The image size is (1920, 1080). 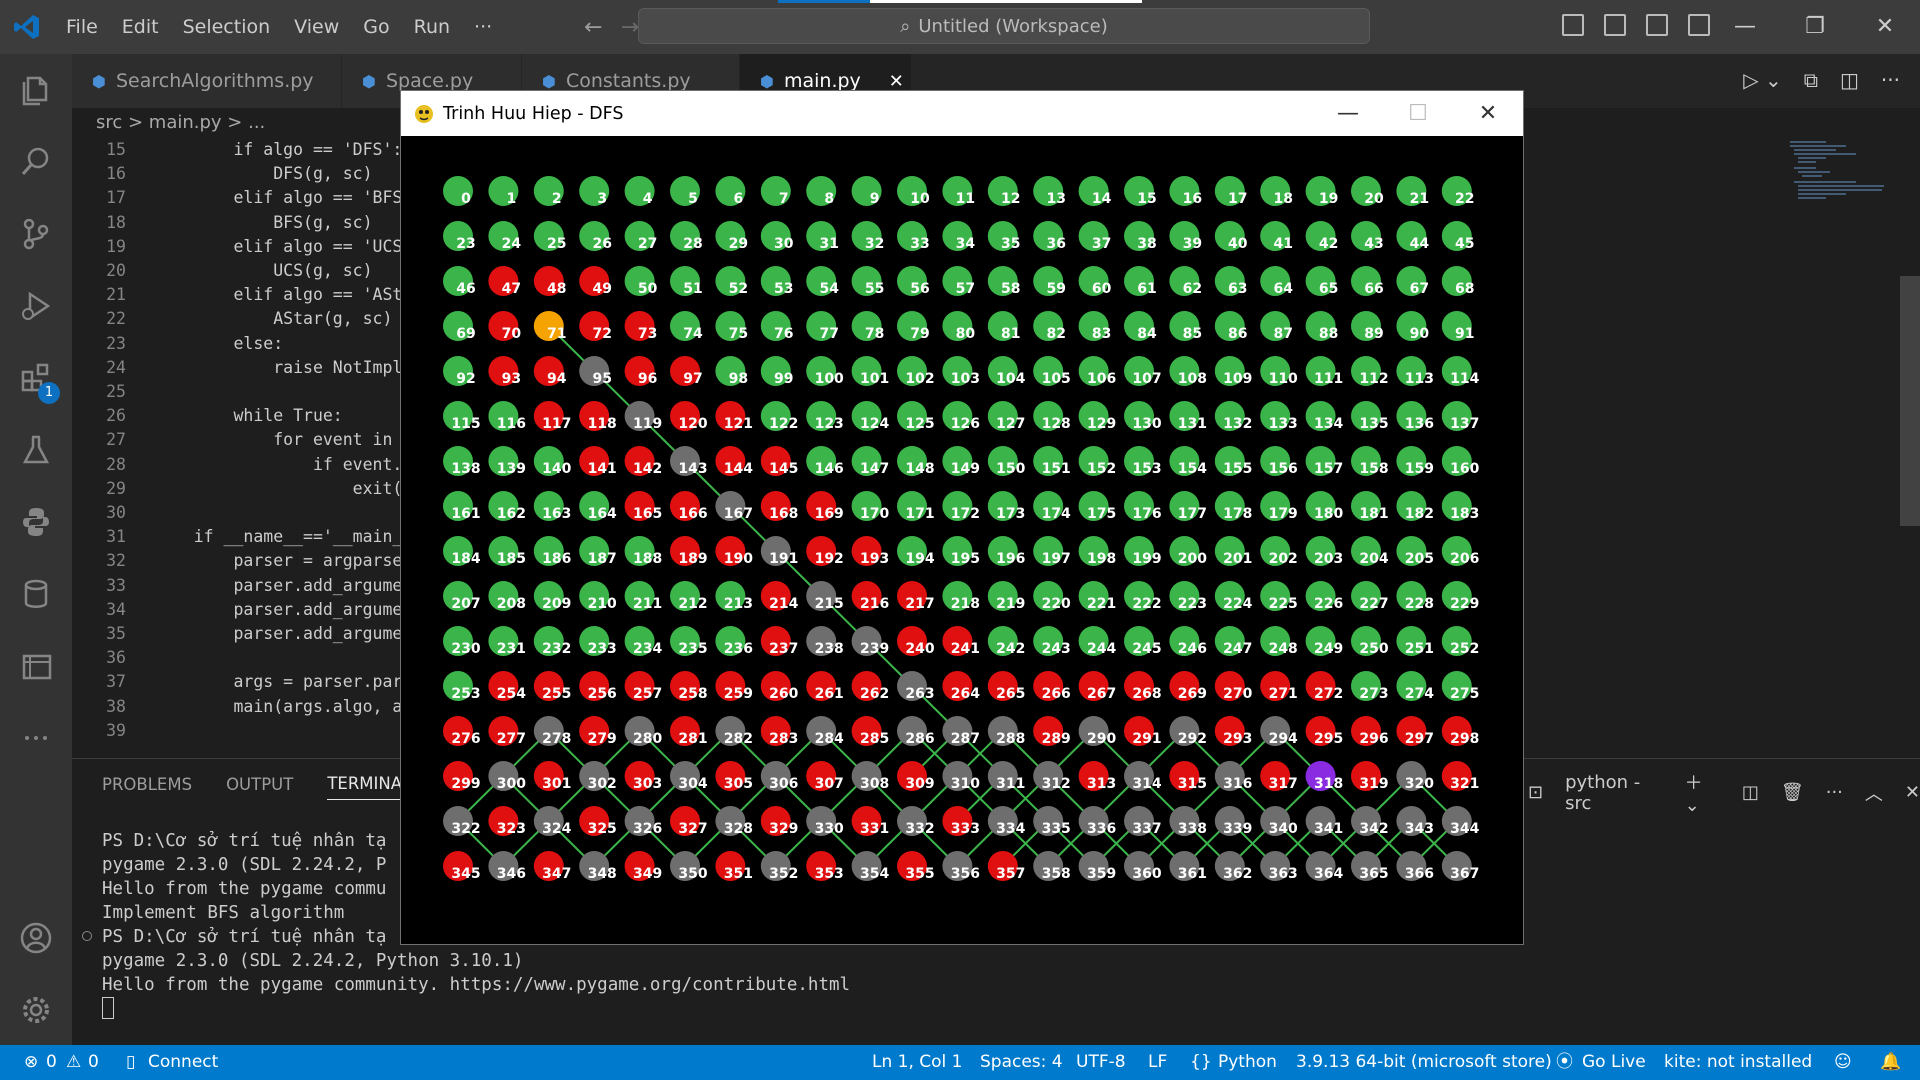 What do you see at coordinates (1488, 113) in the screenshot?
I see `pygame-close-icon: ✕` at bounding box center [1488, 113].